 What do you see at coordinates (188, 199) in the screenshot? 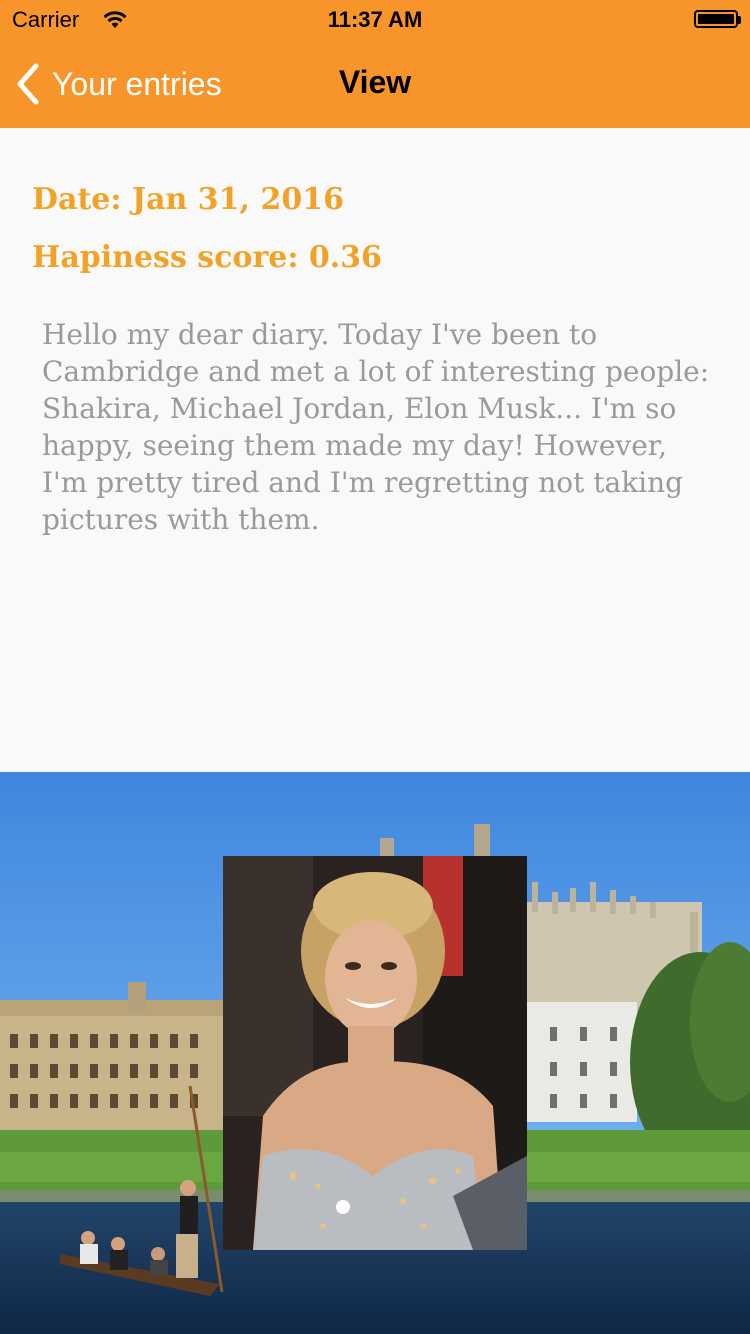
I see `entry-date: Date: Jan 31, 2016` at bounding box center [188, 199].